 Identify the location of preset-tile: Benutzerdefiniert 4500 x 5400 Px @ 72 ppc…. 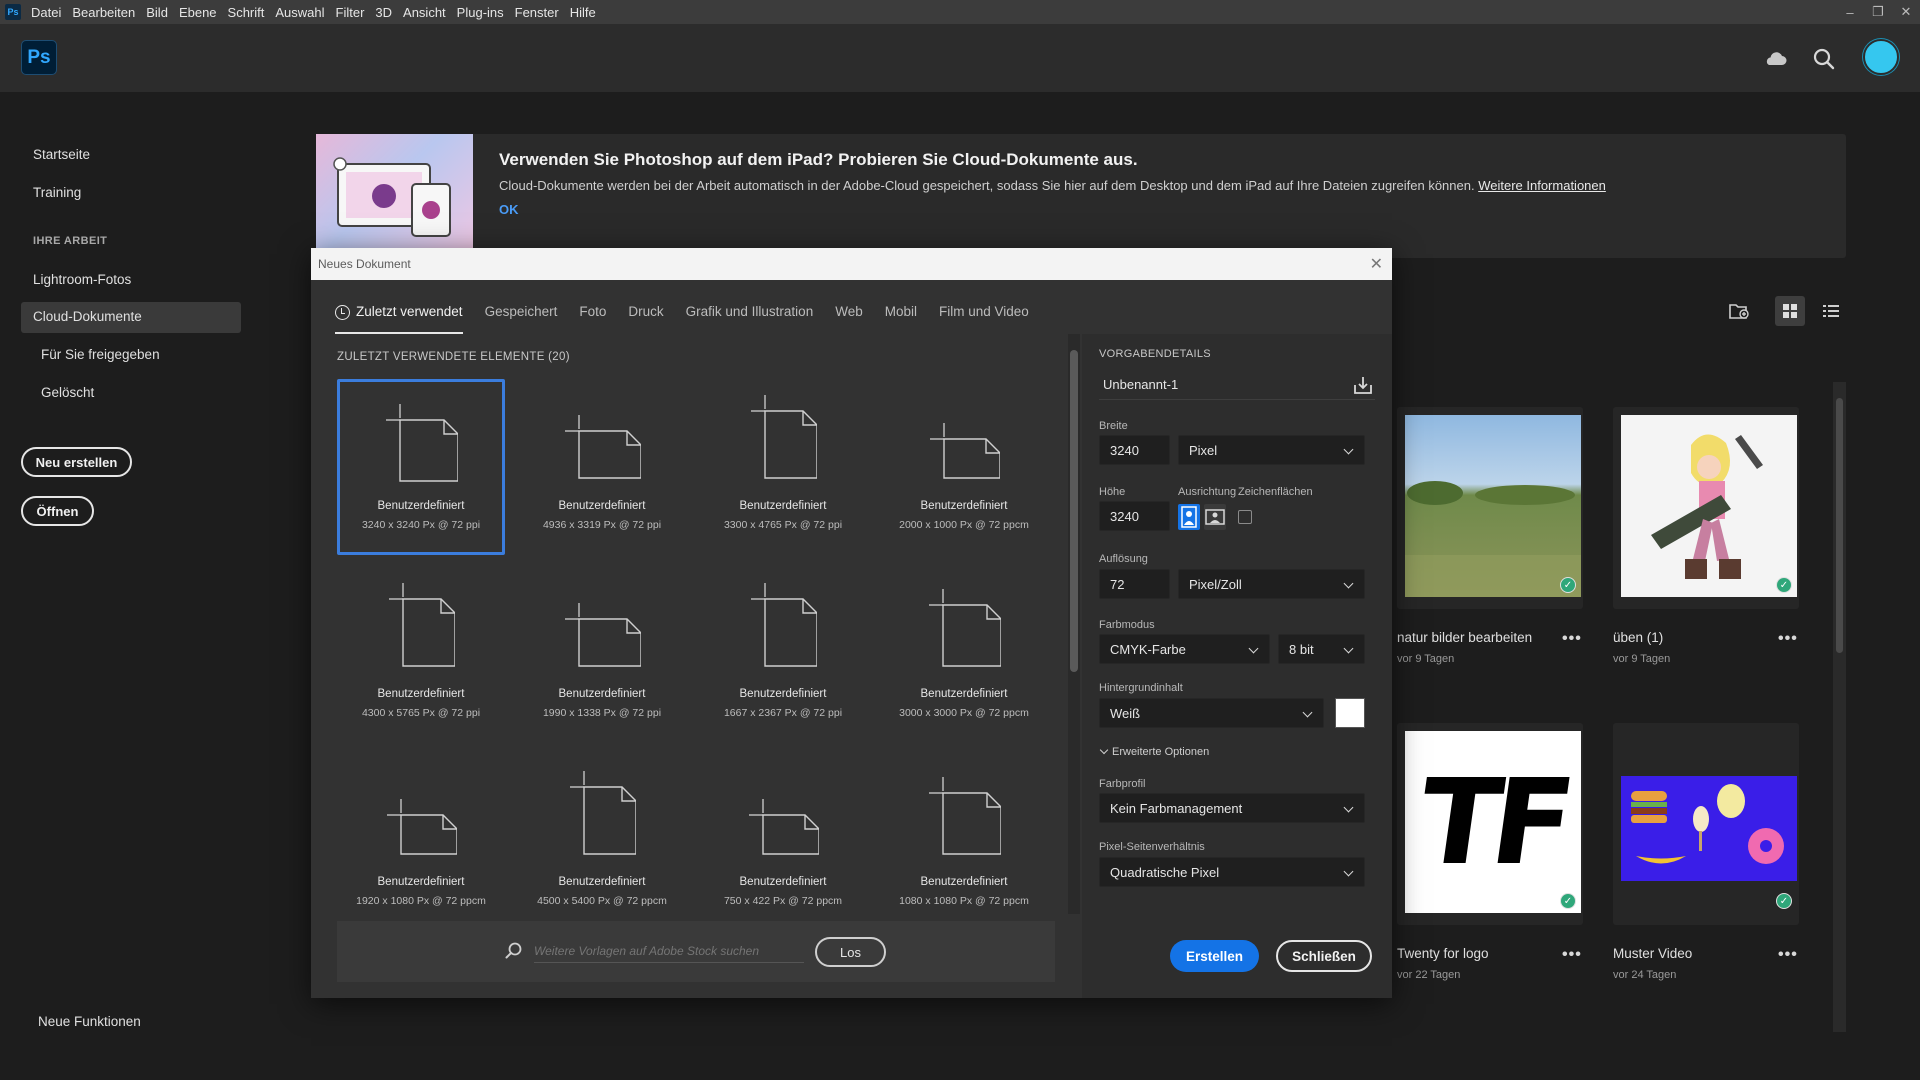
(602, 843).